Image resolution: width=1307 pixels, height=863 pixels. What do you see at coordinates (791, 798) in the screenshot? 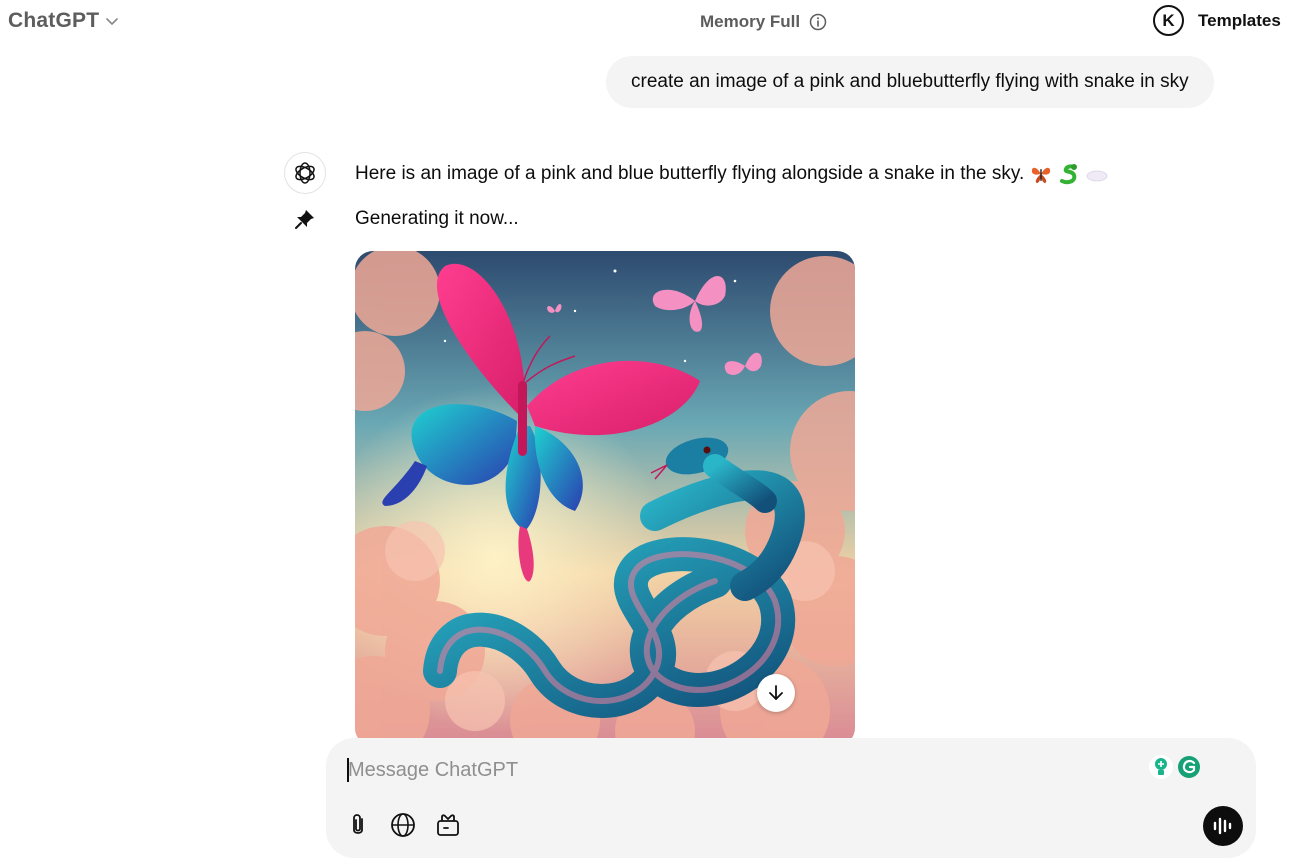
I see `message-composer` at bounding box center [791, 798].